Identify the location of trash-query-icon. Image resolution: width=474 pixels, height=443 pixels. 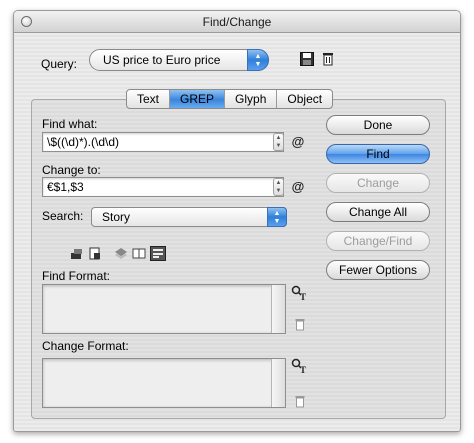
(328, 59).